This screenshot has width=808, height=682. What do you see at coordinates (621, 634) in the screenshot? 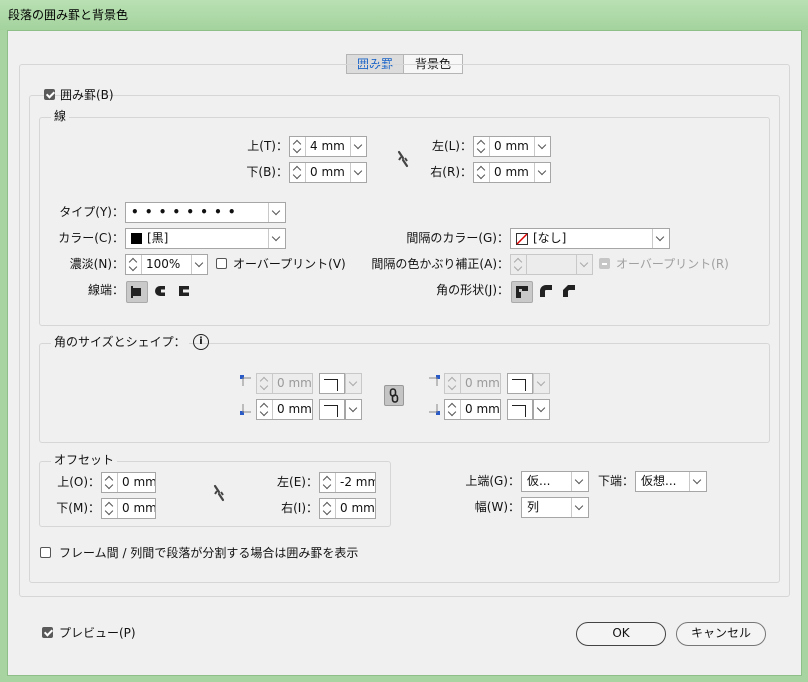
I see `ok-button: OK` at bounding box center [621, 634].